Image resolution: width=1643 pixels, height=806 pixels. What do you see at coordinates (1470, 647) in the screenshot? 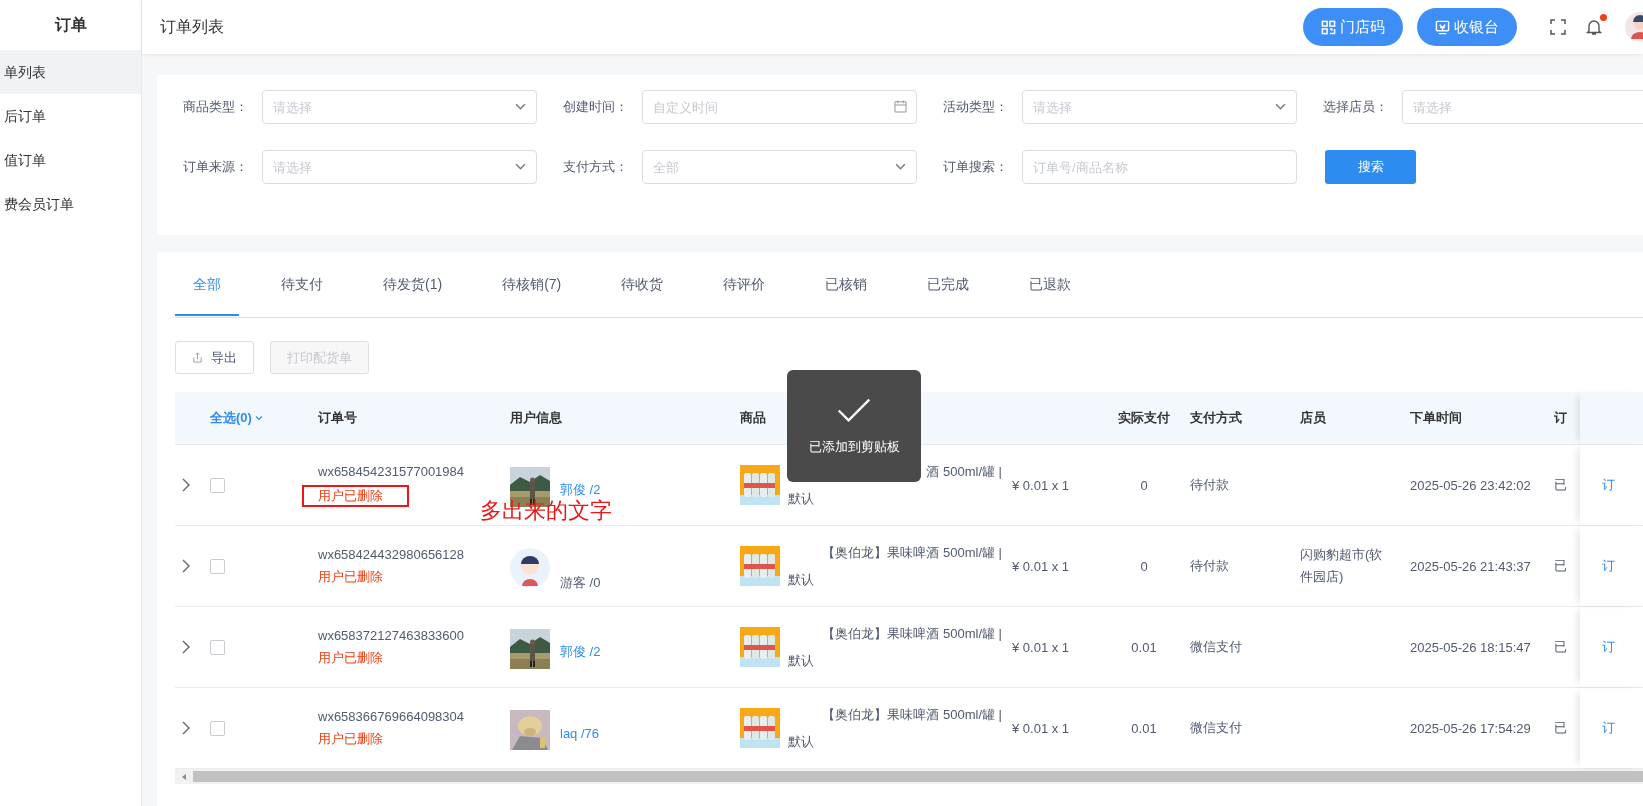
I see `order-time: 2025-05-26 18:15:47` at bounding box center [1470, 647].